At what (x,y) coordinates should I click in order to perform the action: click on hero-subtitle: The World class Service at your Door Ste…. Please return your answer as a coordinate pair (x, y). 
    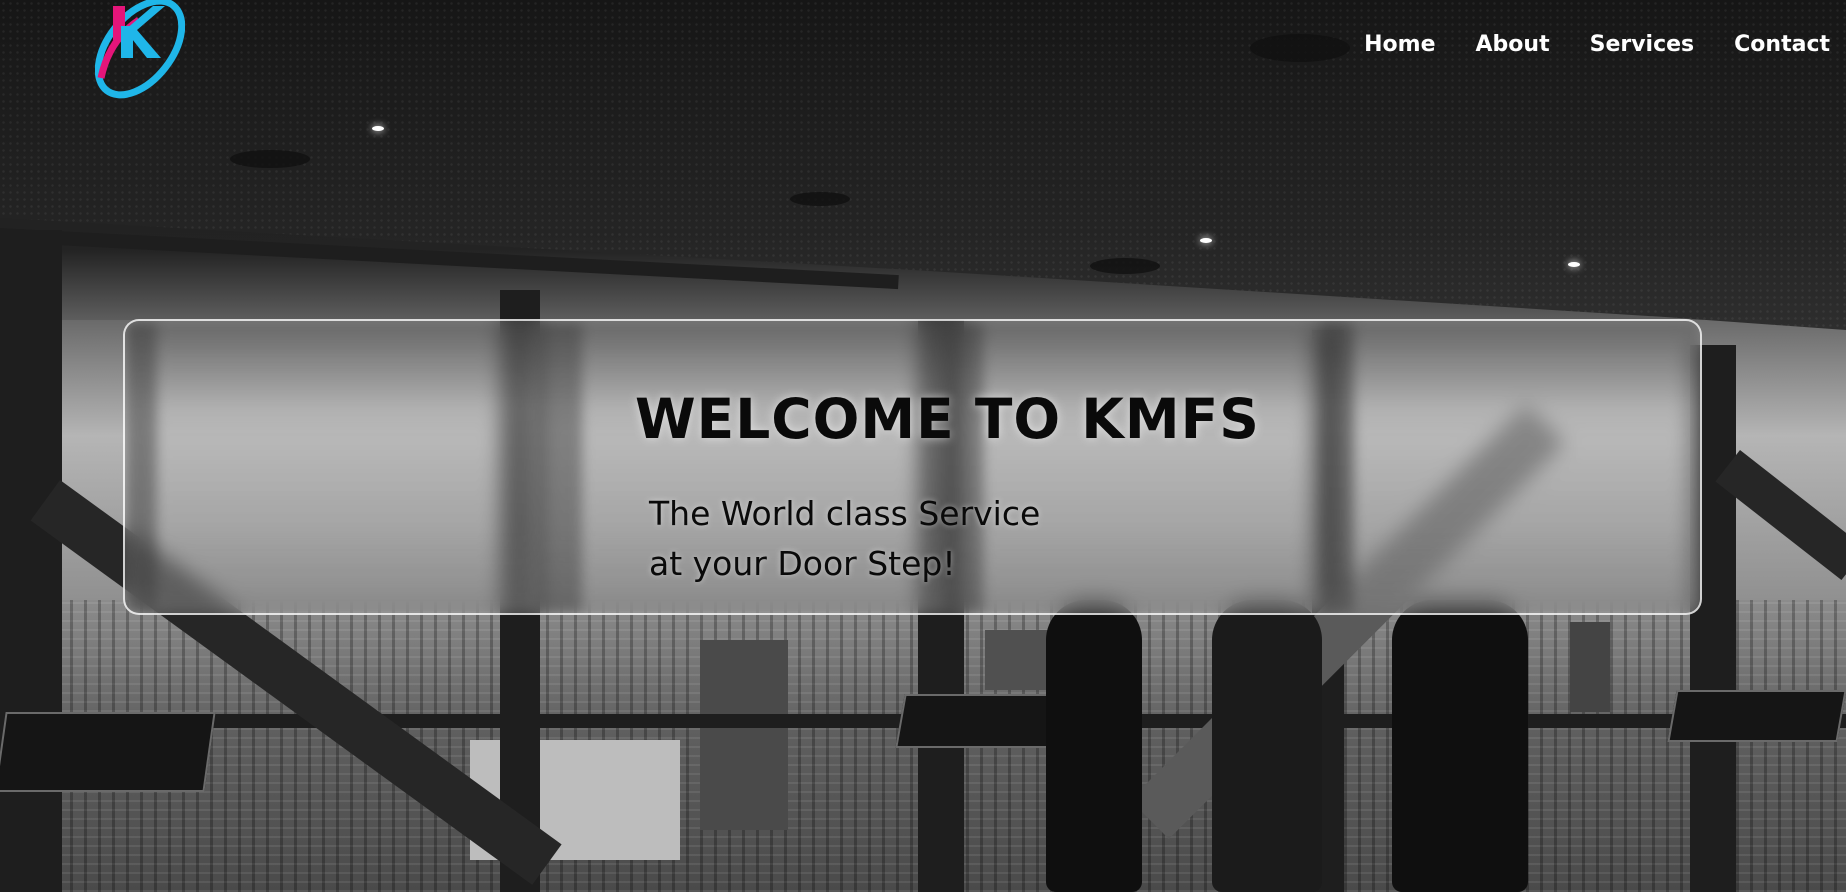
    Looking at the image, I should click on (909, 539).